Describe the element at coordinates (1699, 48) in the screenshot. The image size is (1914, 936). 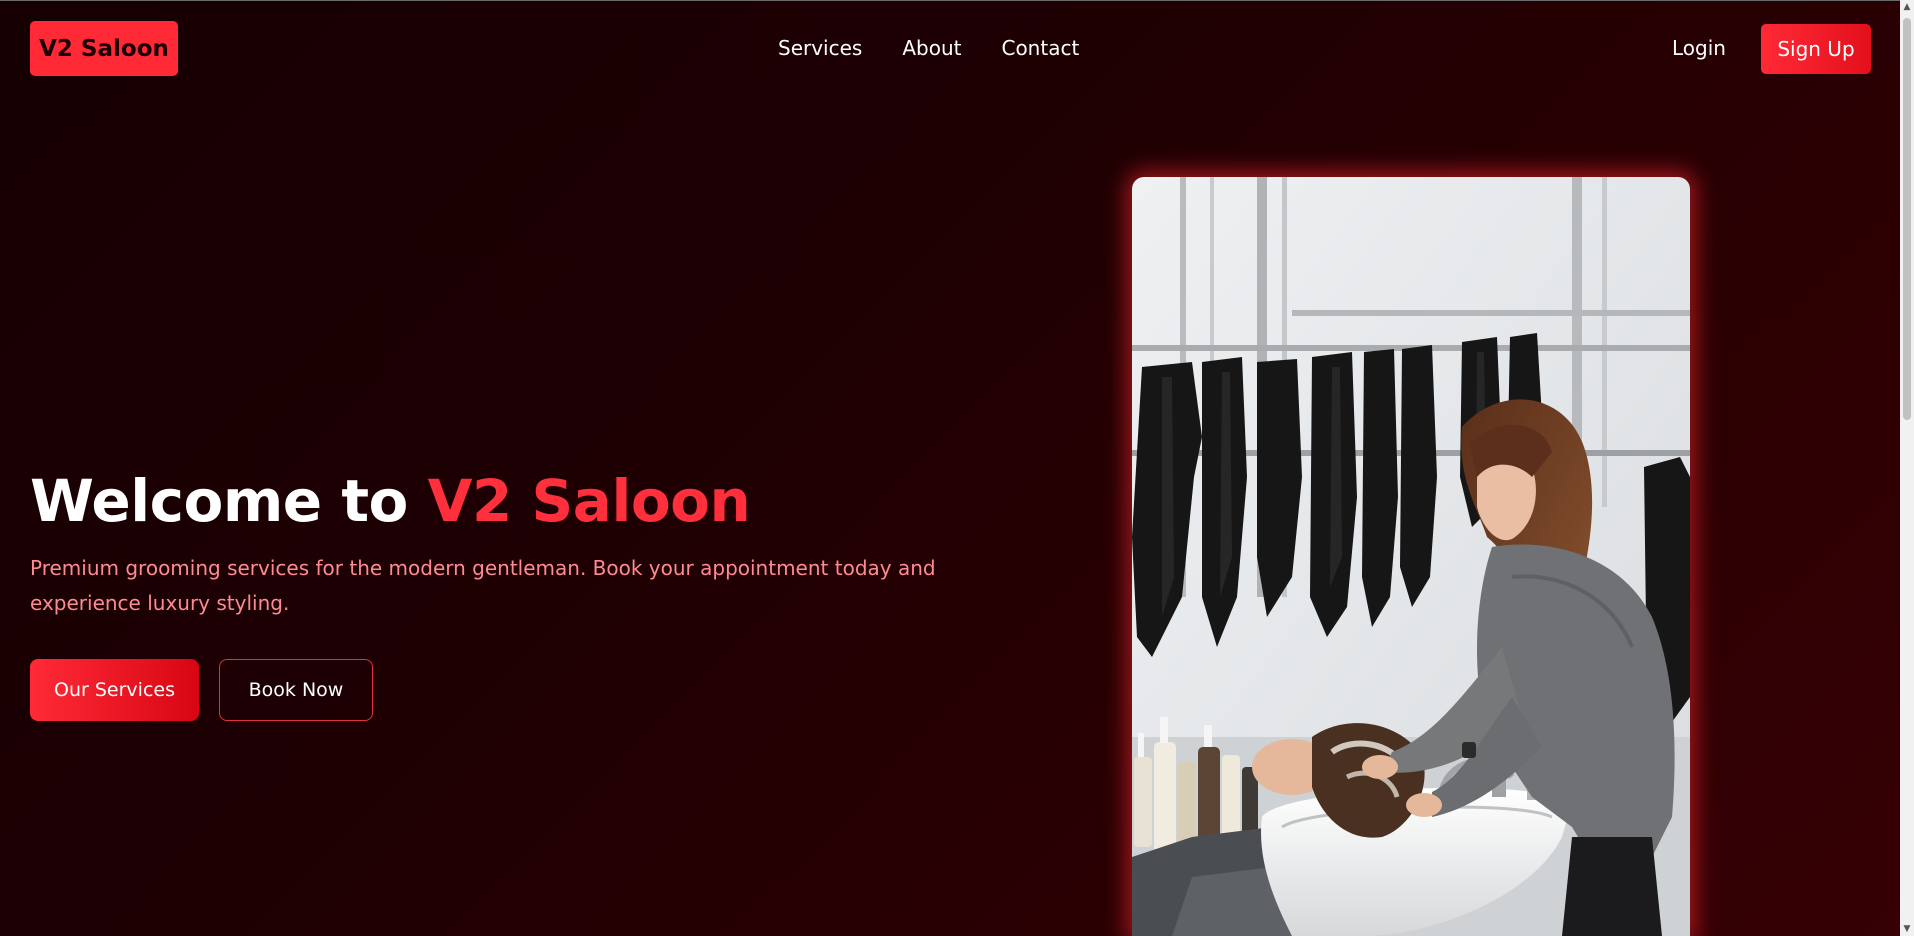
I see `login-link: Login` at that location.